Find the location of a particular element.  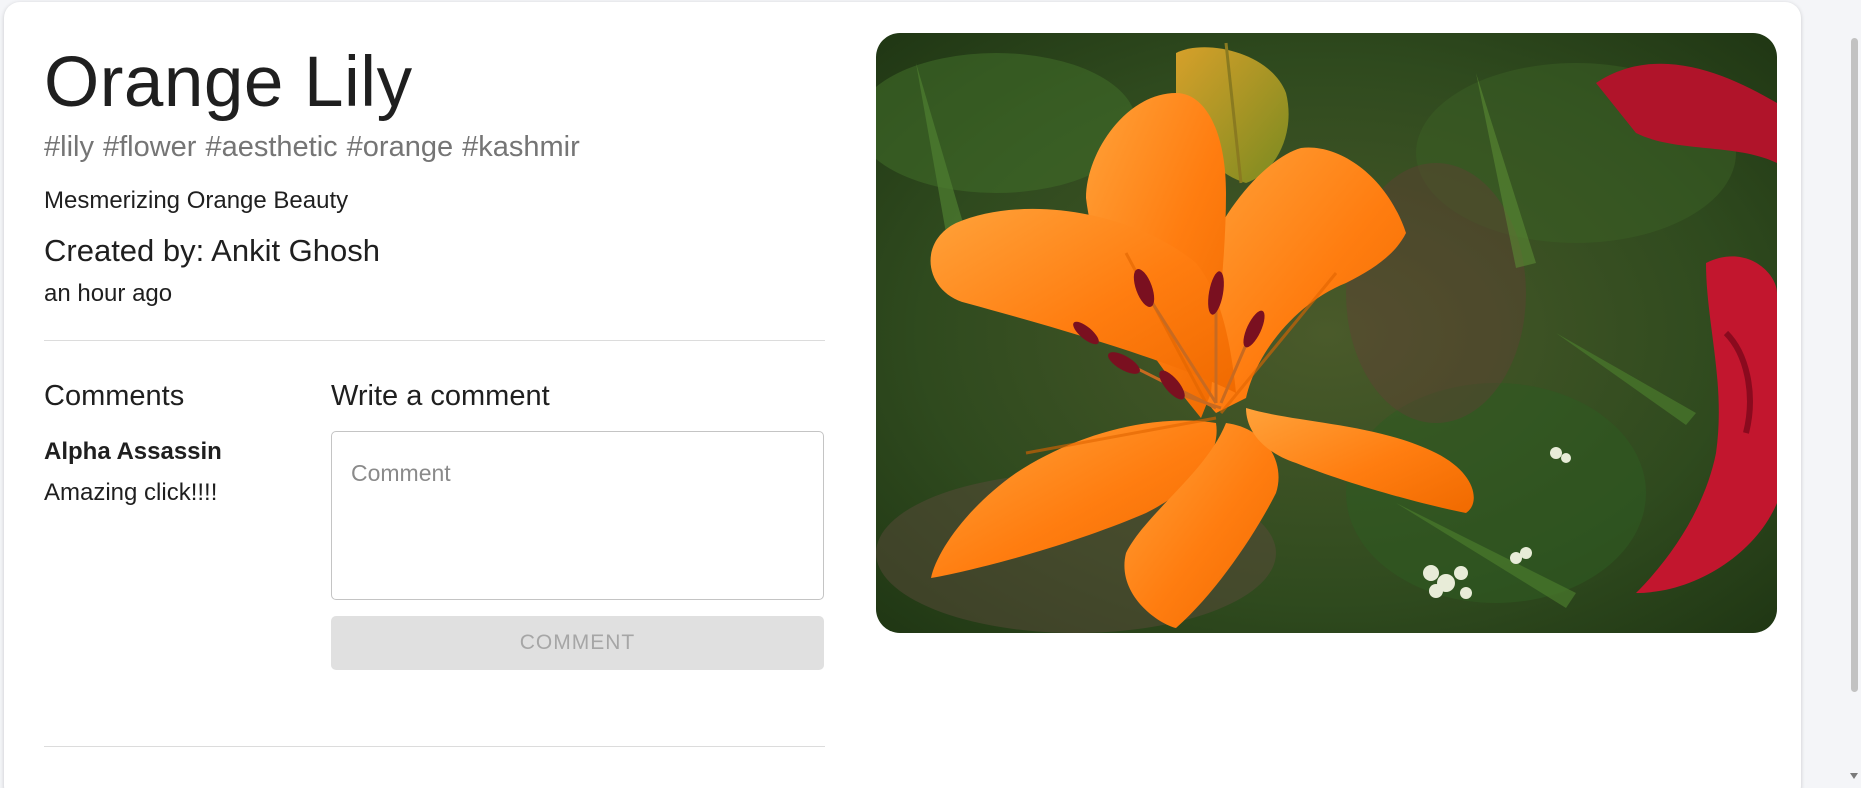

tag: #kashmir is located at coordinates (521, 147).